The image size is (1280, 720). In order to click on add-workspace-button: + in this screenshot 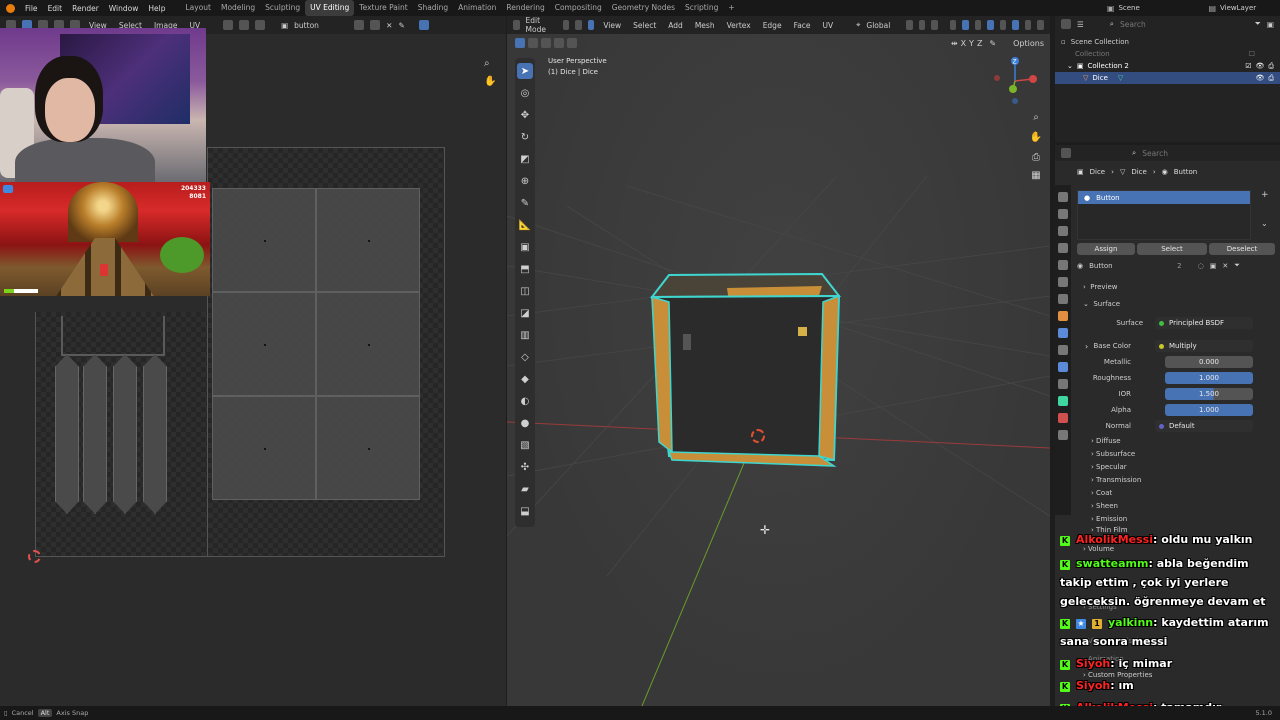, I will do `click(731, 8)`.